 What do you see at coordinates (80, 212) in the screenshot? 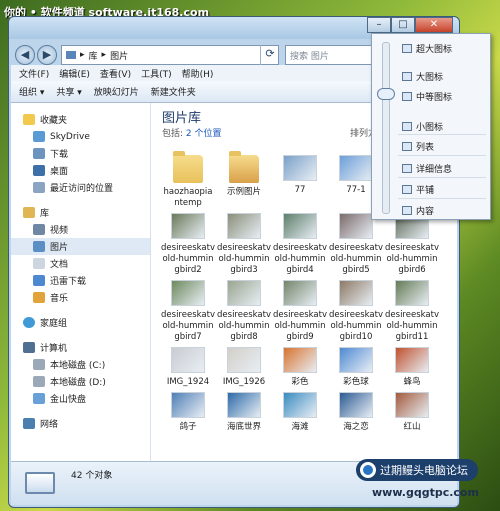
I see `nav-library: 库` at bounding box center [80, 212].